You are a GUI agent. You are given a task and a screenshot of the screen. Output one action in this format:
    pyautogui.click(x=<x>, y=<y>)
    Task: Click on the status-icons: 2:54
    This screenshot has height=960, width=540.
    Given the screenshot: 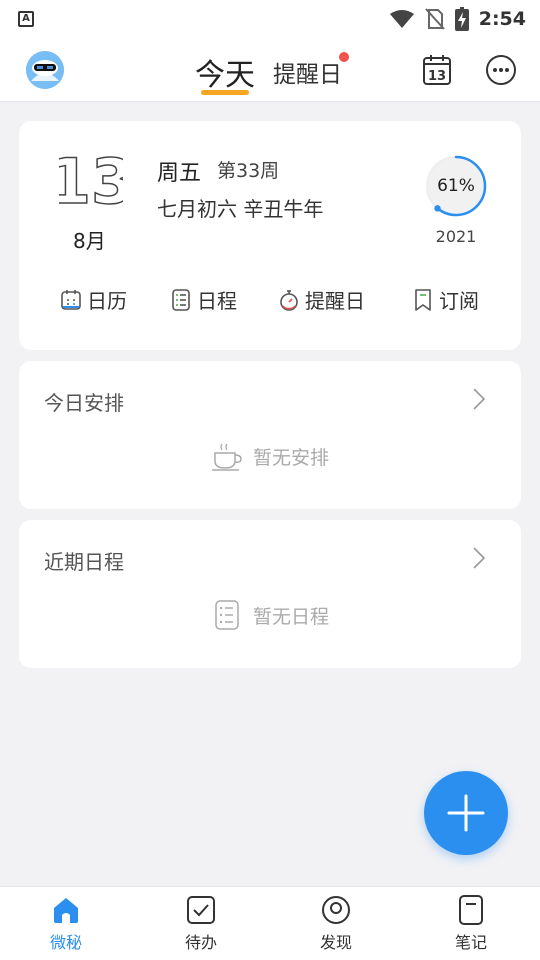 What is the action you would take?
    pyautogui.click(x=457, y=19)
    